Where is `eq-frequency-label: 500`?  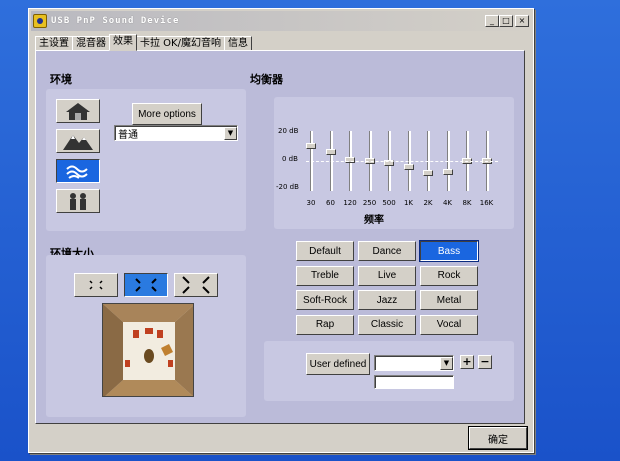
eq-frequency-label: 500 is located at coordinates (389, 203).